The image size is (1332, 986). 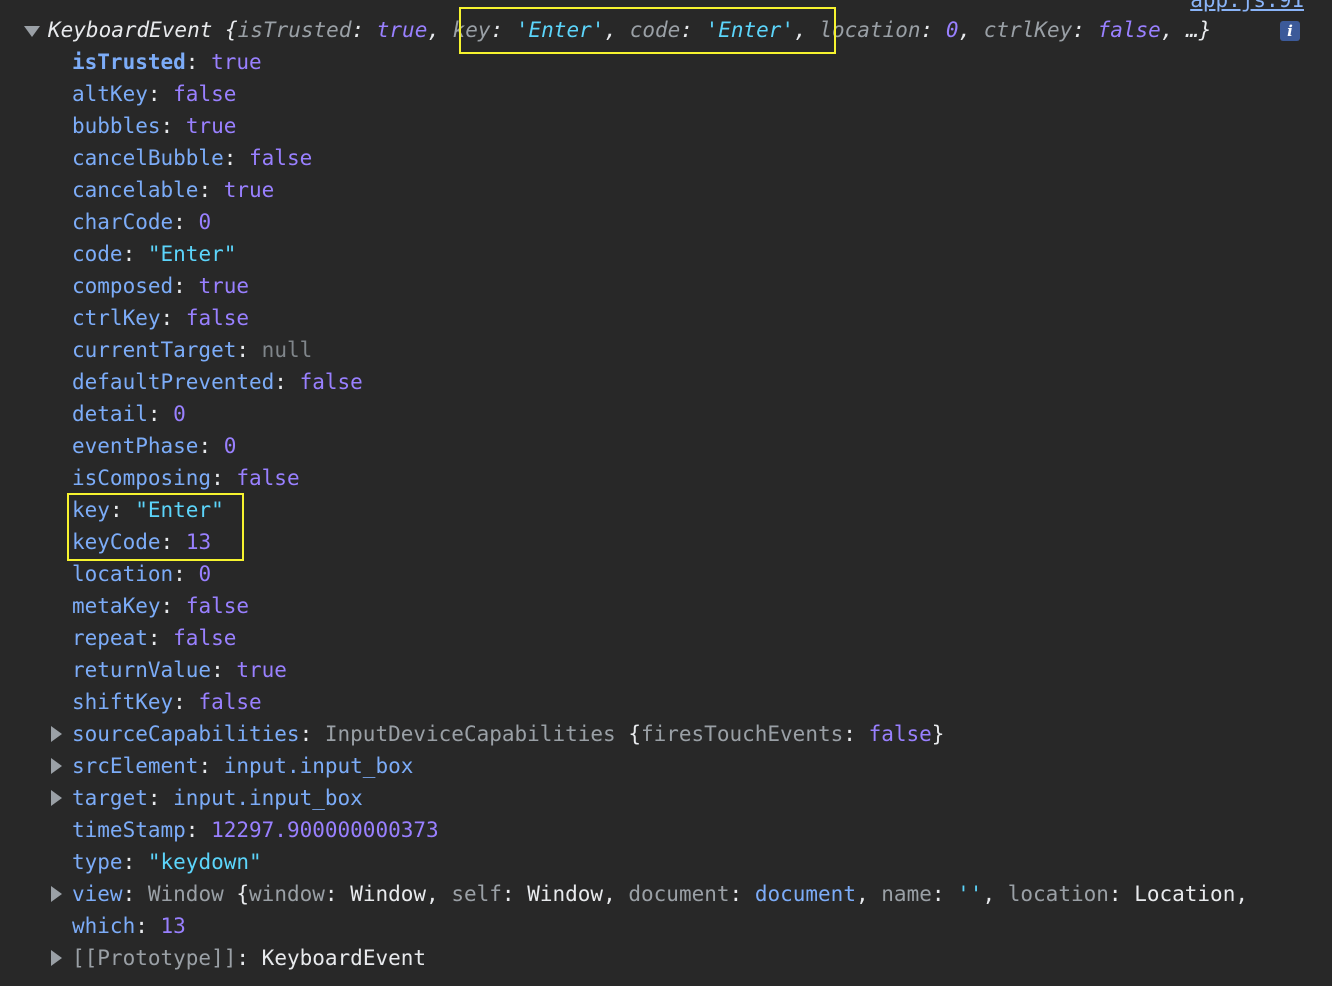 What do you see at coordinates (440, 30) in the screenshot?
I see `comma: ,` at bounding box center [440, 30].